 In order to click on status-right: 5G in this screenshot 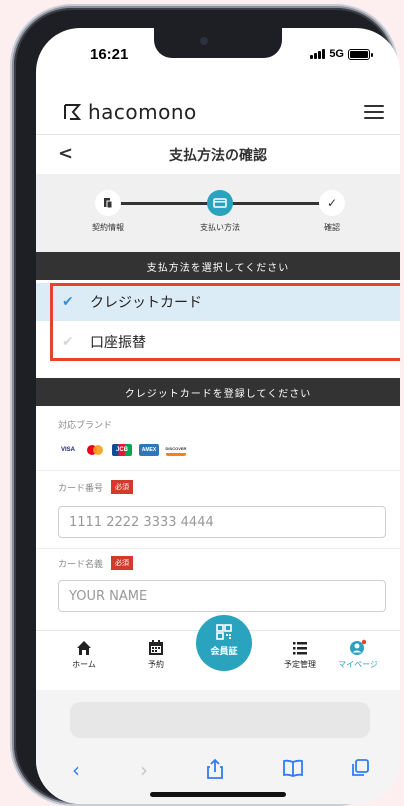, I will do `click(341, 54)`.